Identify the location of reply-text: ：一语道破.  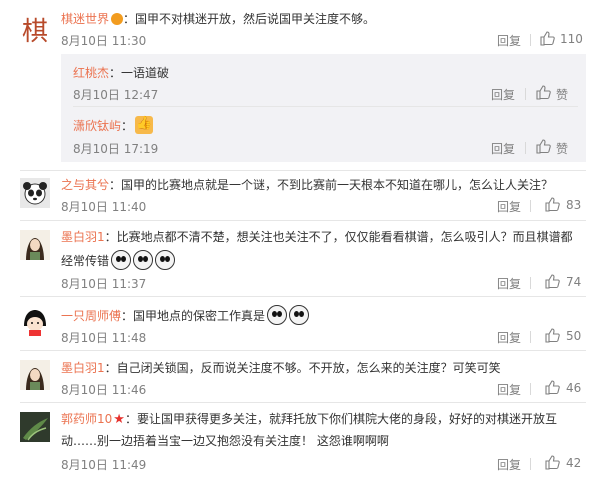
(139, 73).